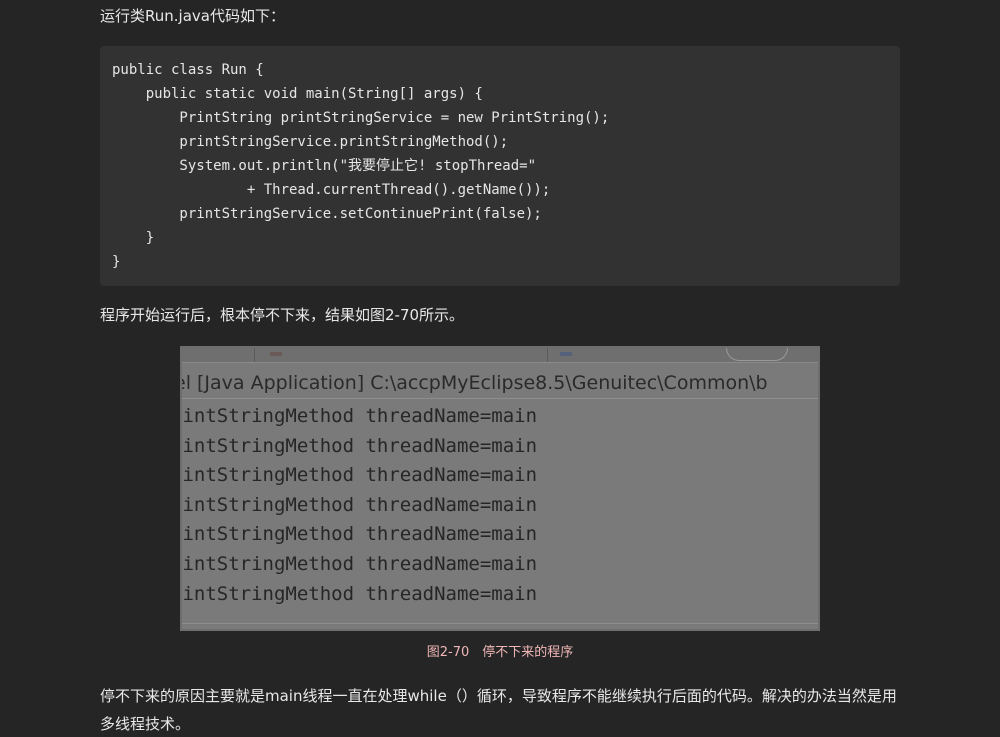  I want to click on figure-caption: 图2-70 停不下来的程序, so click(500, 652).